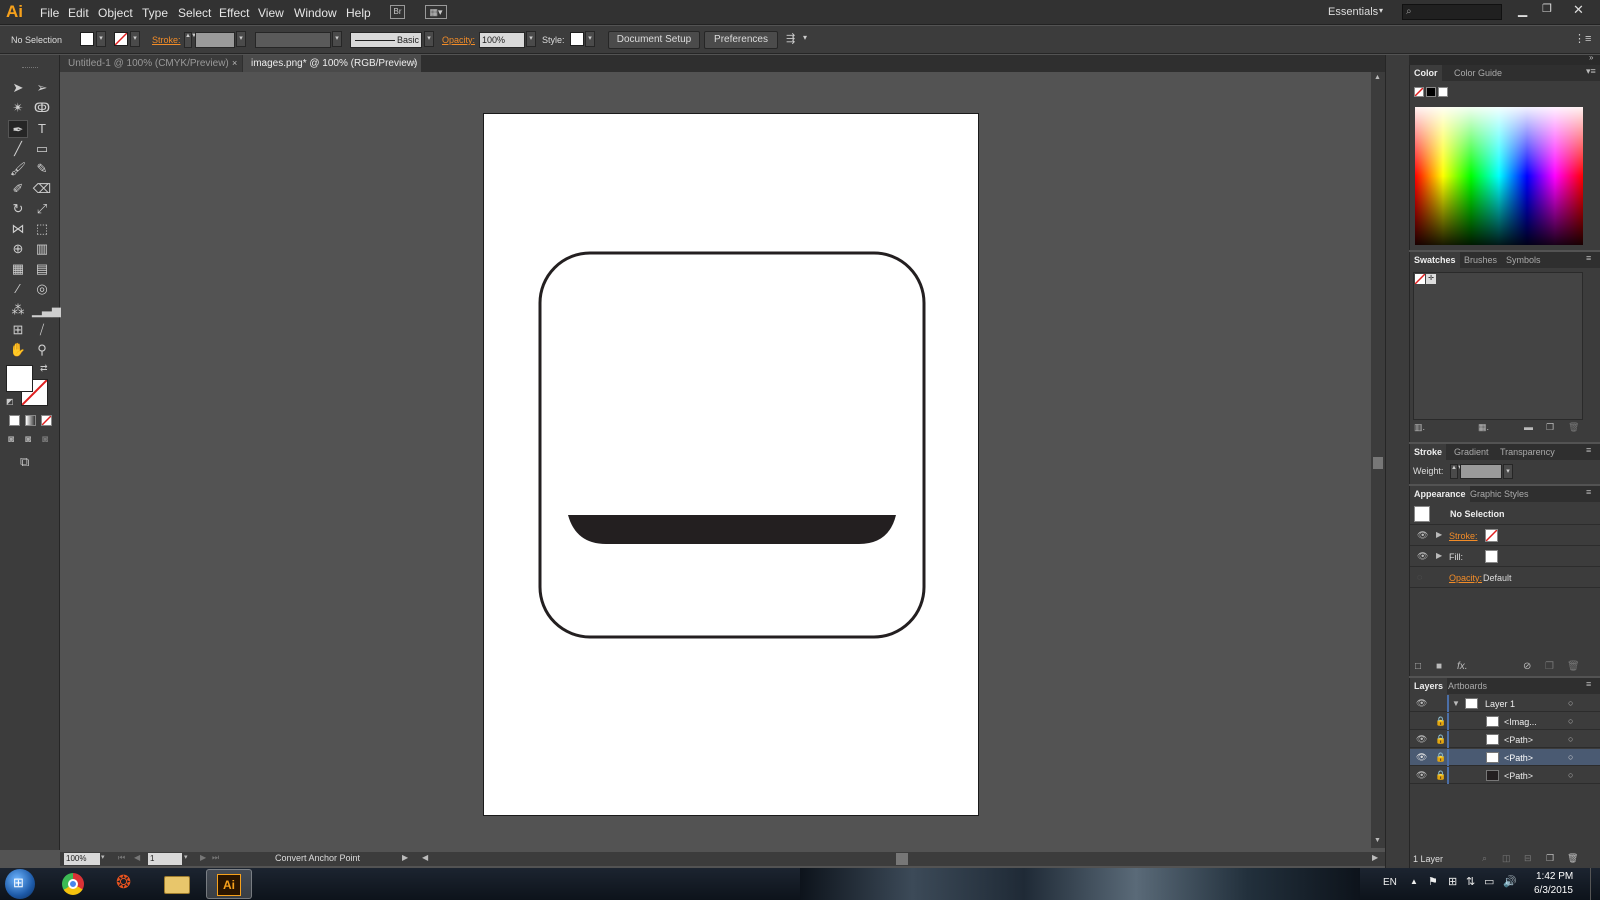  I want to click on stroke-swatch, so click(121, 39).